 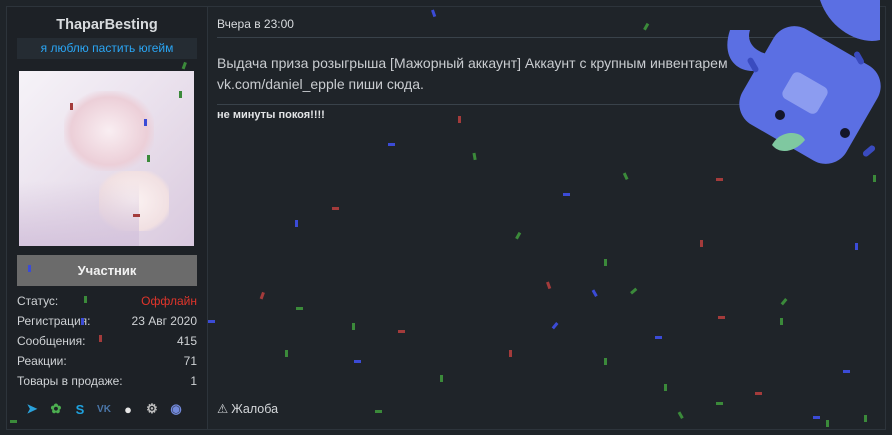 I want to click on github-icon: ●, so click(x=128, y=409).